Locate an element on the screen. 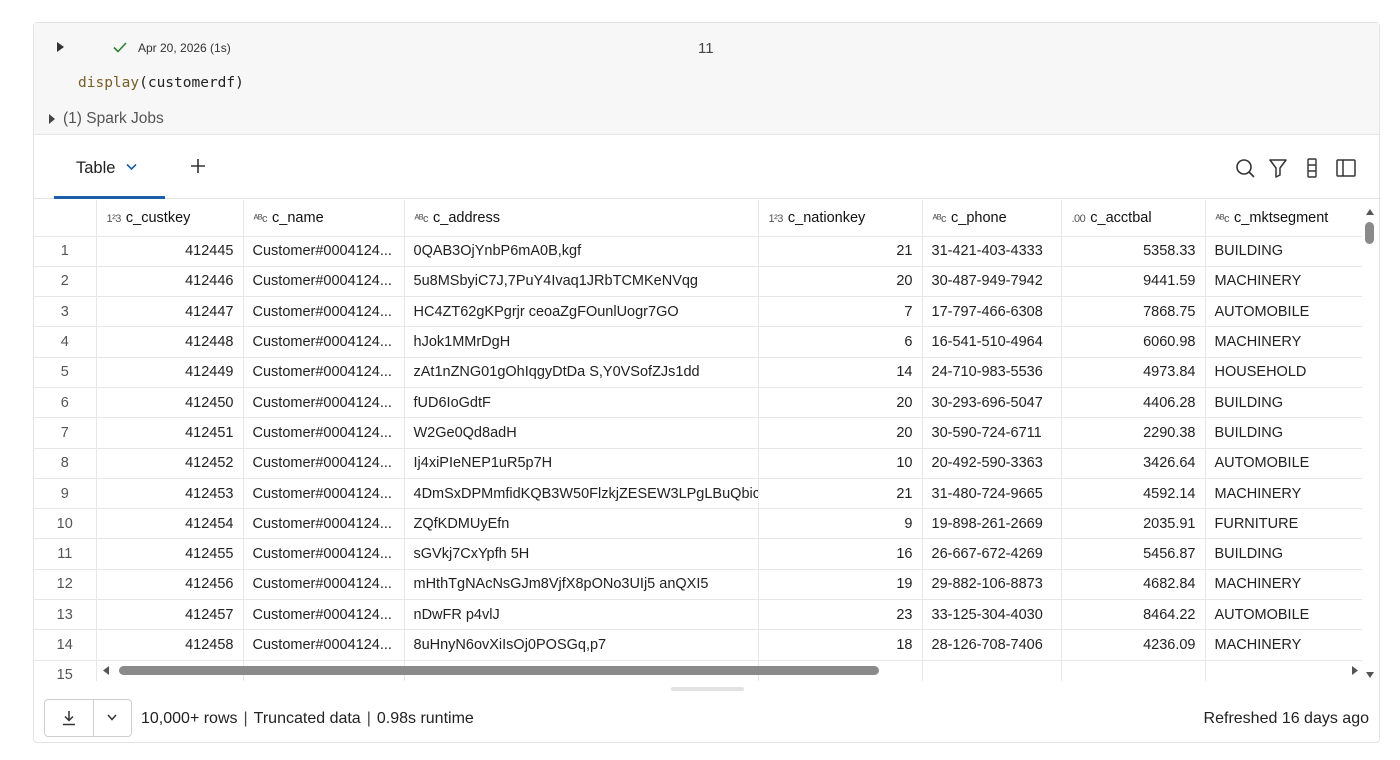 This screenshot has height=760, width=1400. filter-icon is located at coordinates (1278, 168).